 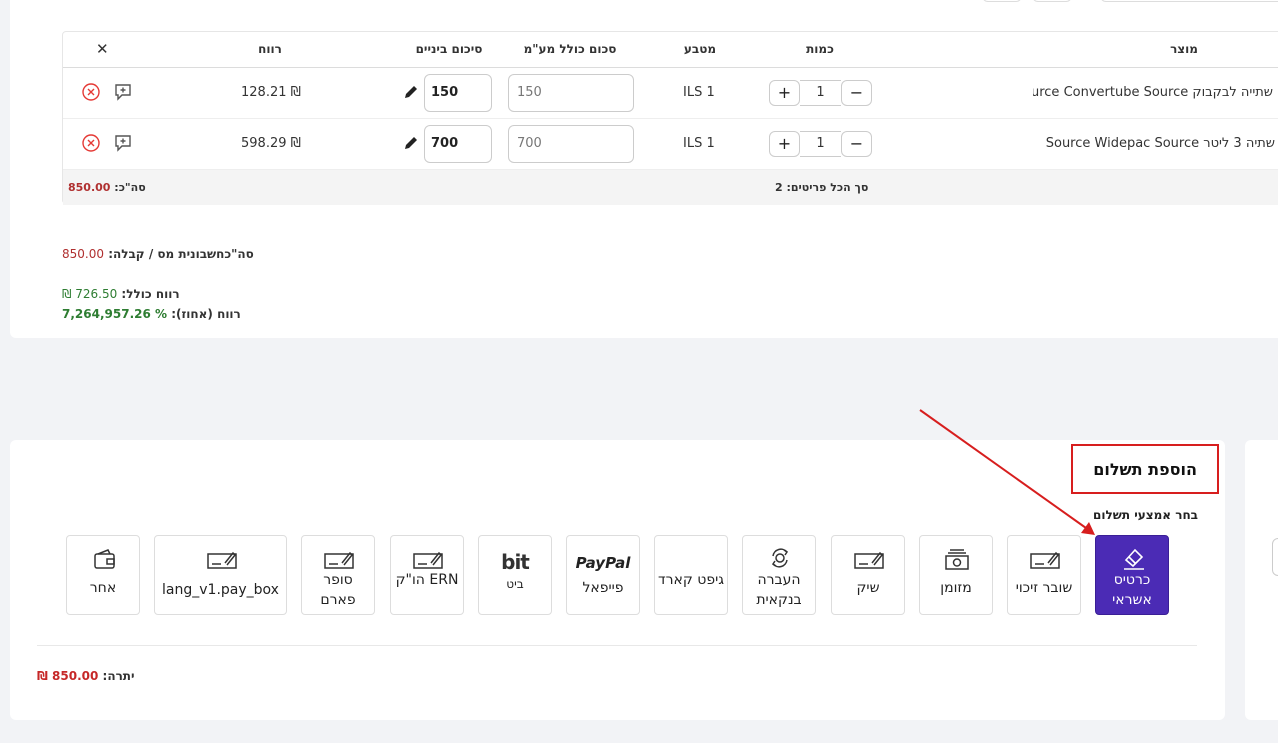 What do you see at coordinates (115, 314) in the screenshot?
I see `profit-percent-value: % 7,264,957.26` at bounding box center [115, 314].